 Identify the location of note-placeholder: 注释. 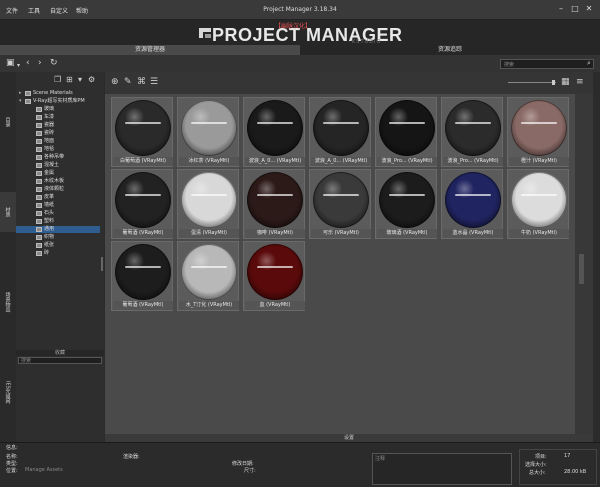
(380, 459).